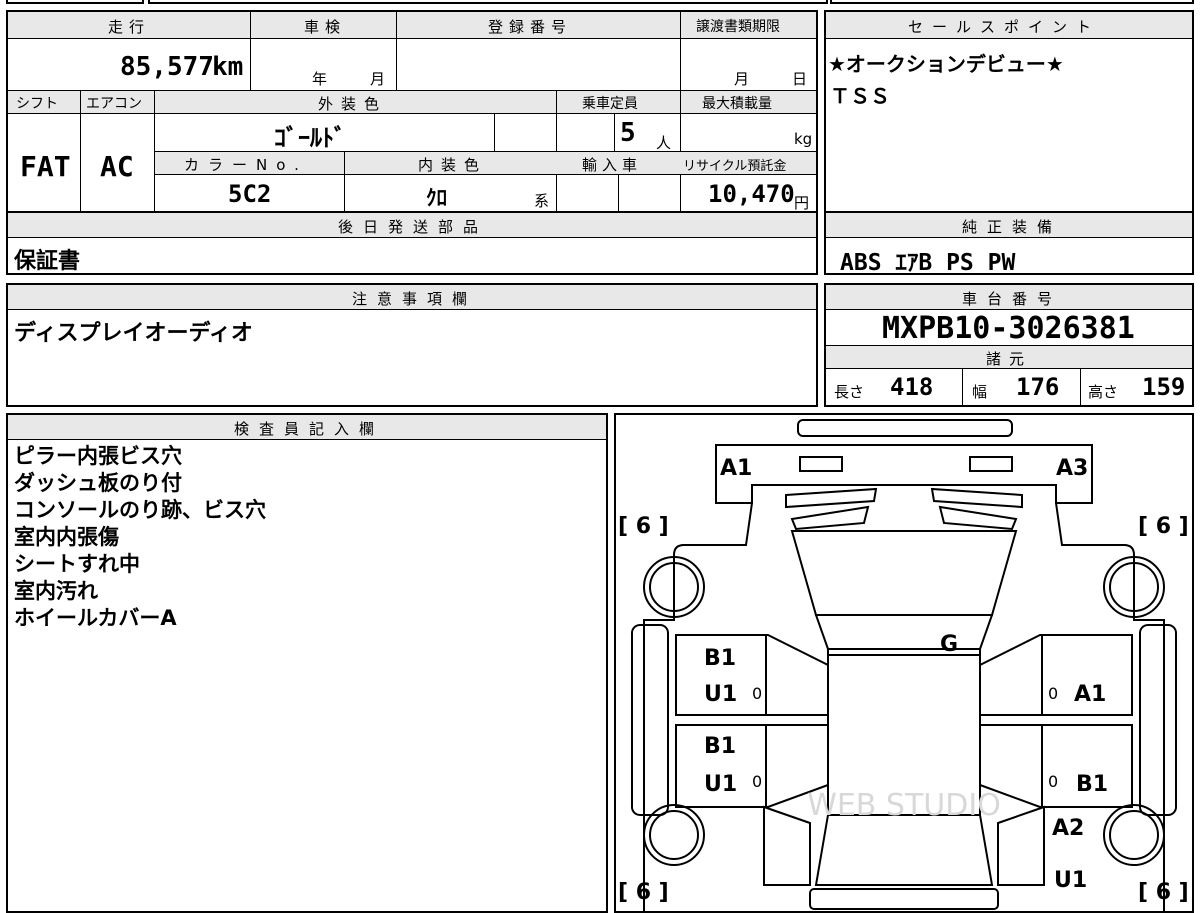  I want to click on length-label: 長さ, so click(849, 392).